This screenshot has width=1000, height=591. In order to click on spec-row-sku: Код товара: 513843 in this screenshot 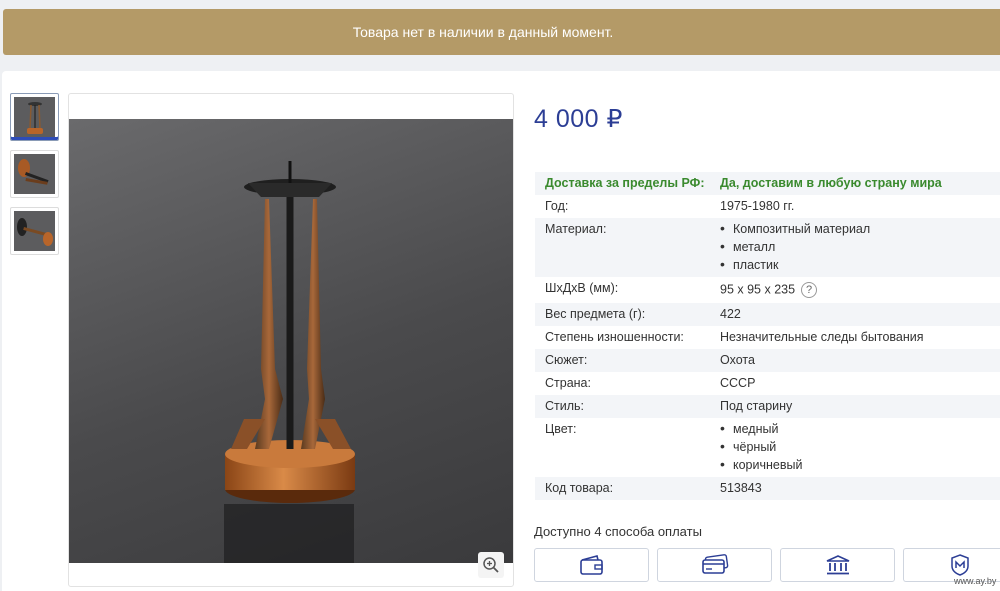, I will do `click(767, 488)`.